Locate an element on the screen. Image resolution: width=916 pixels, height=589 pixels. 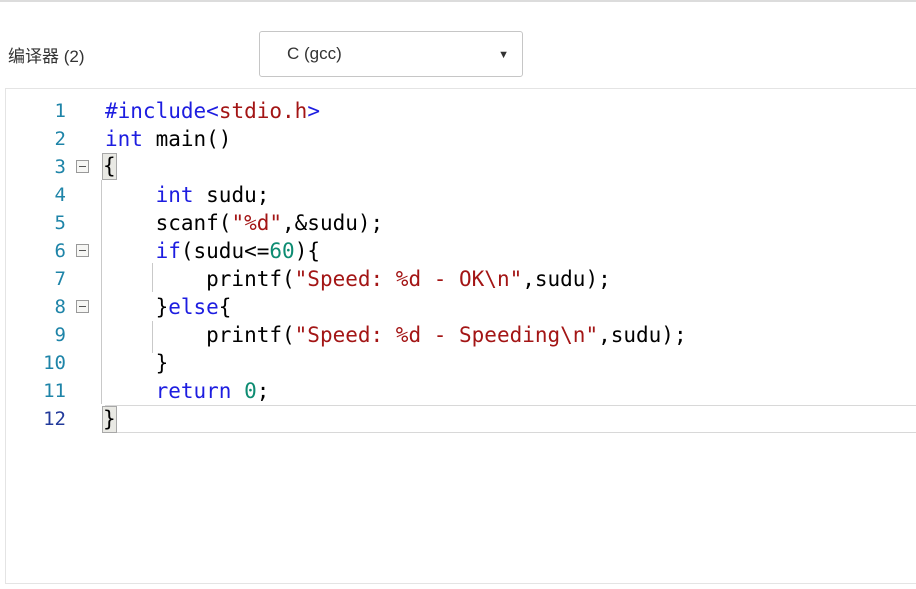
code-text: int sudu; is located at coordinates (510, 195).